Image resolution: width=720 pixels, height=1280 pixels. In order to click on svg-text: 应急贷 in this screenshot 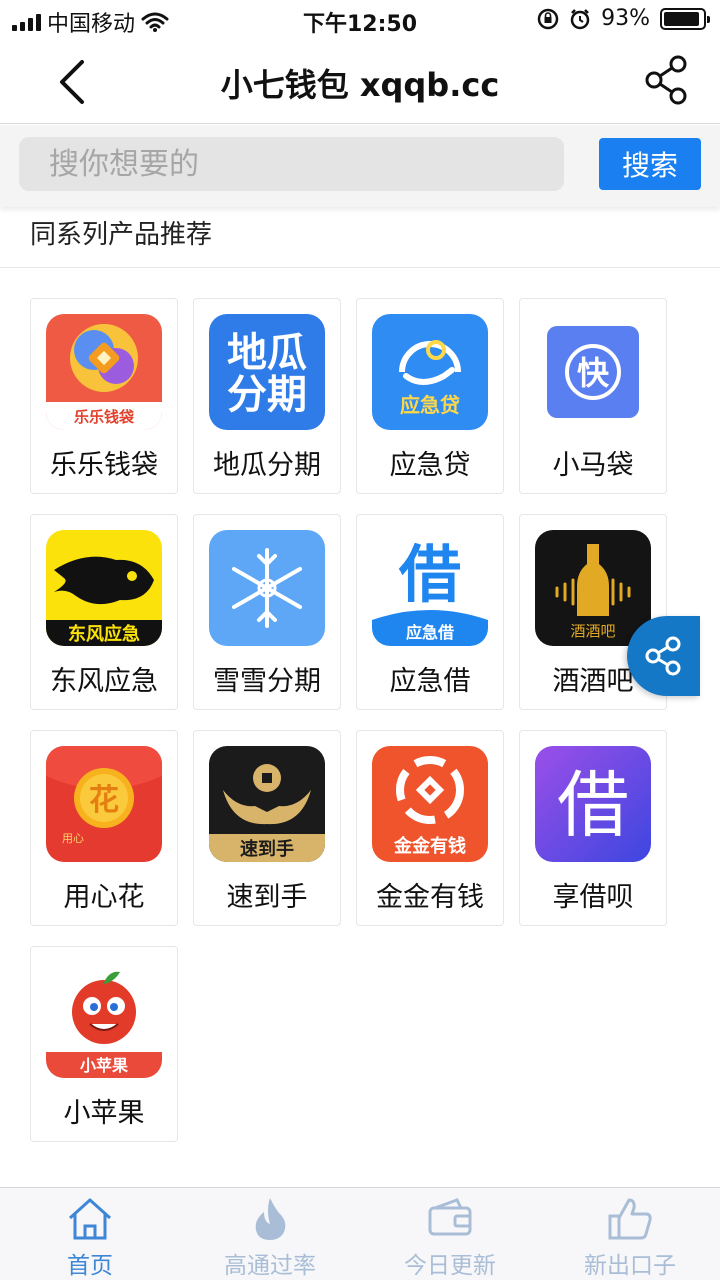, I will do `click(430, 405)`.